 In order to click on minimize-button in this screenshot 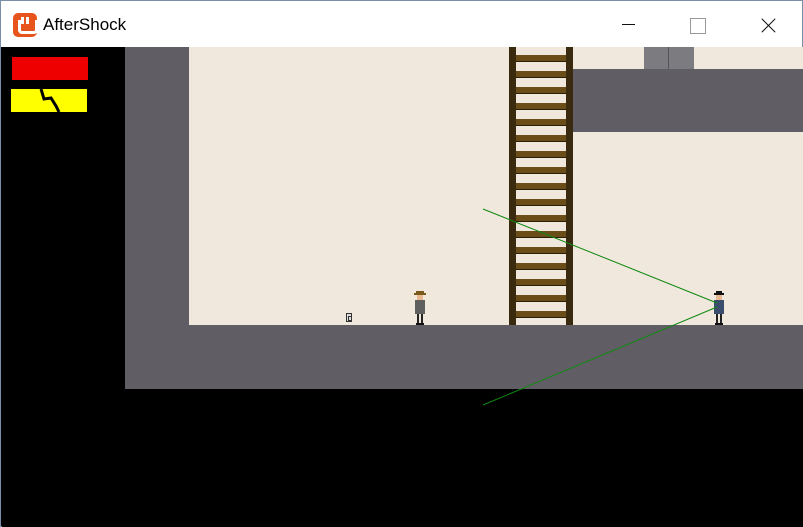, I will do `click(628, 24)`.